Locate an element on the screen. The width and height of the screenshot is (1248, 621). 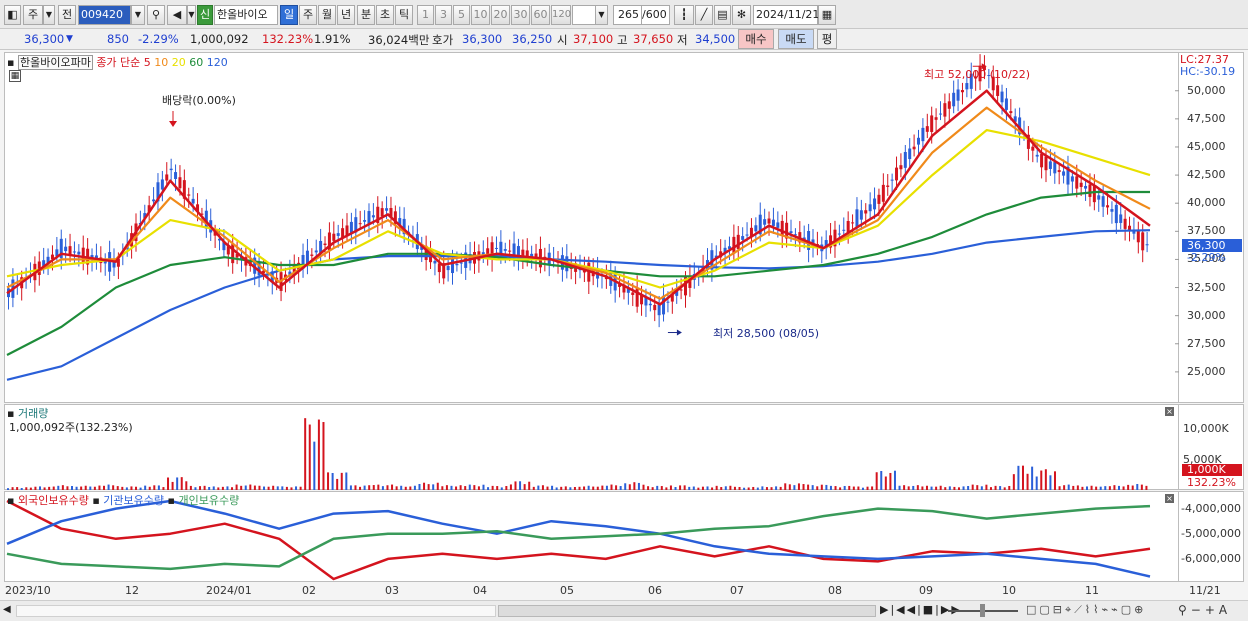
stock-code-input: 009420 is located at coordinates (104, 15).